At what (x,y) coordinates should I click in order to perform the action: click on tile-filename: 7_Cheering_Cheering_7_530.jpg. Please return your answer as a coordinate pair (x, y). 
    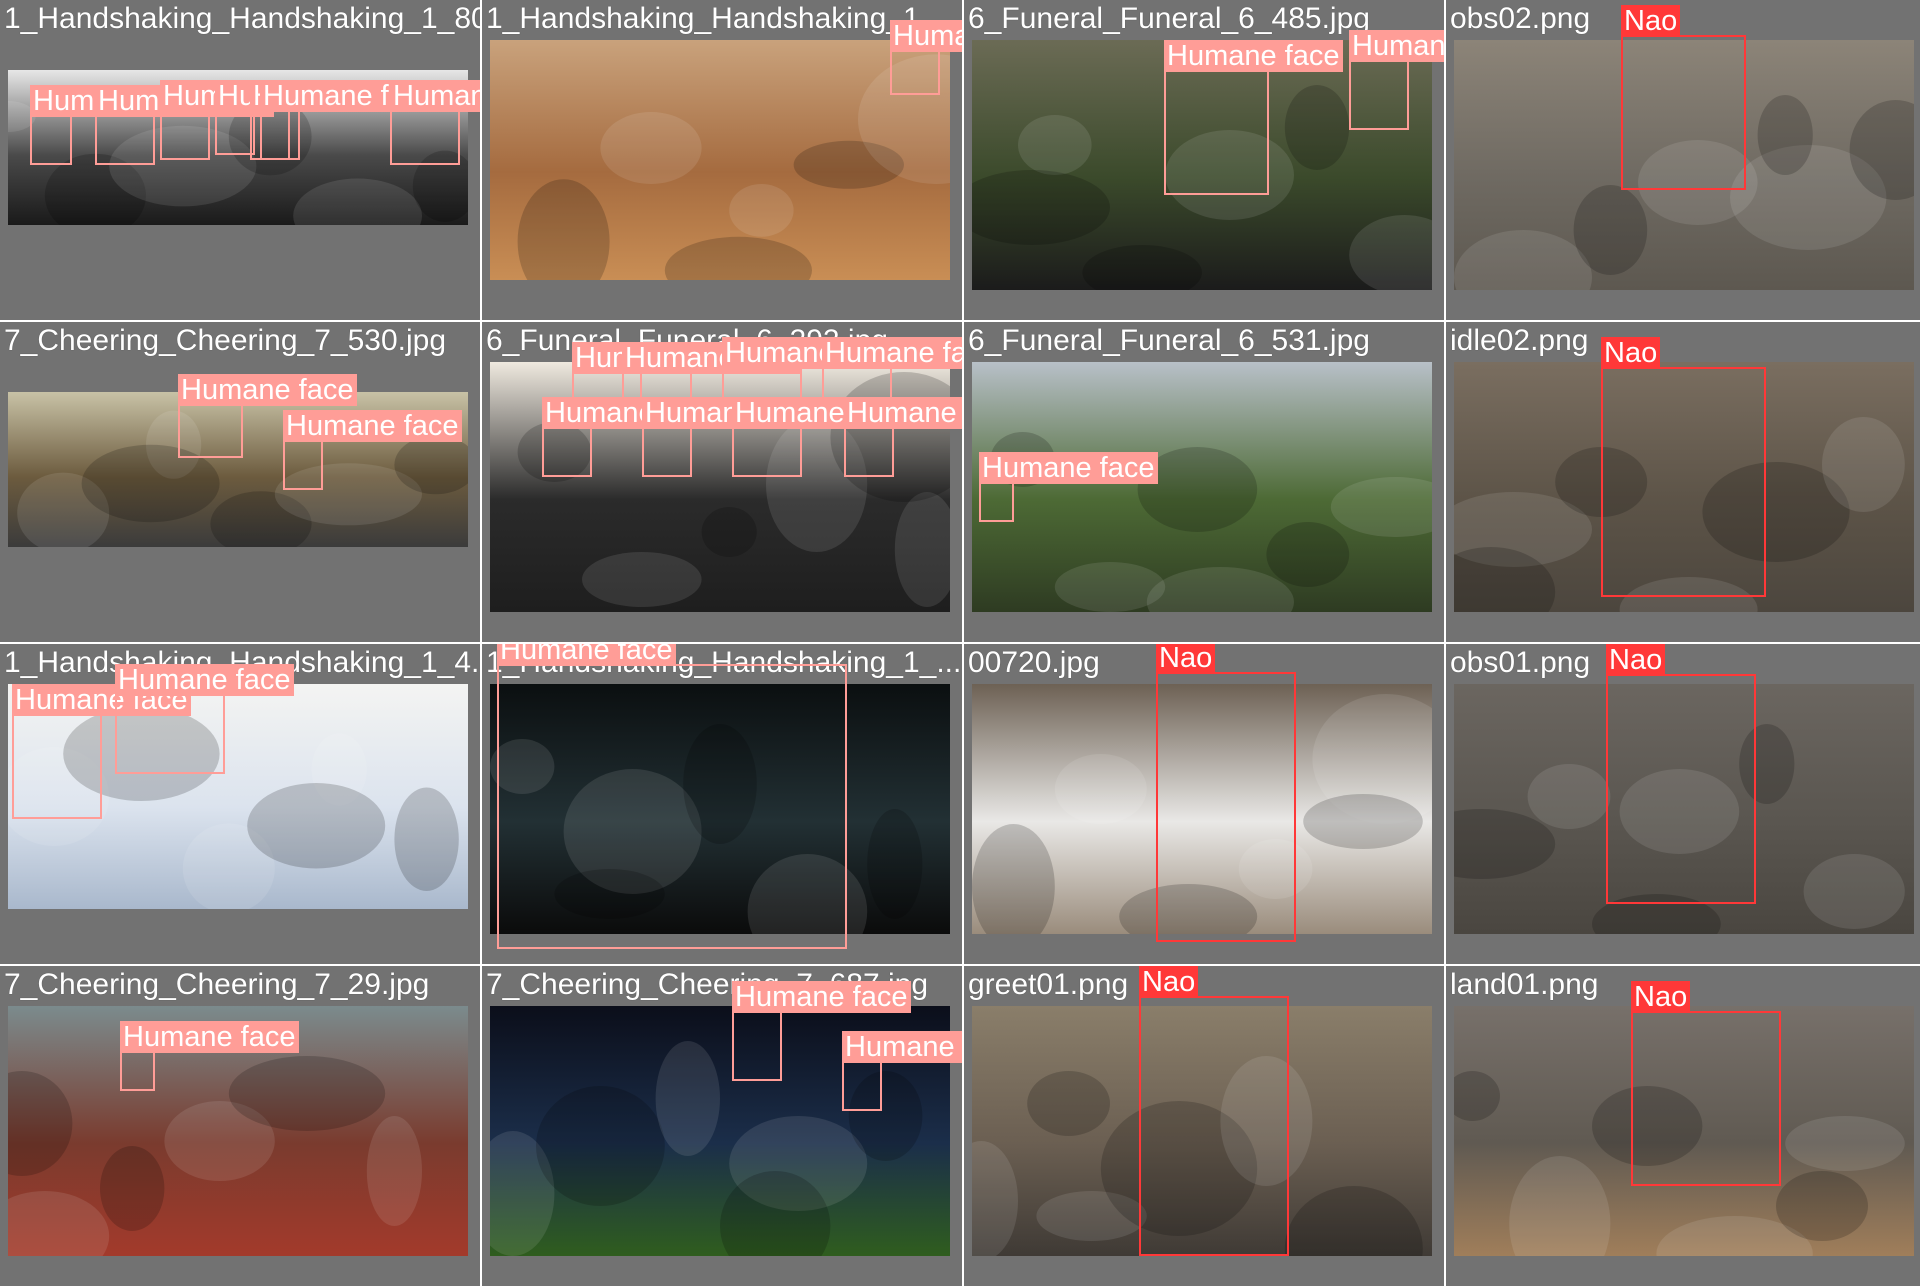
    Looking at the image, I should click on (225, 340).